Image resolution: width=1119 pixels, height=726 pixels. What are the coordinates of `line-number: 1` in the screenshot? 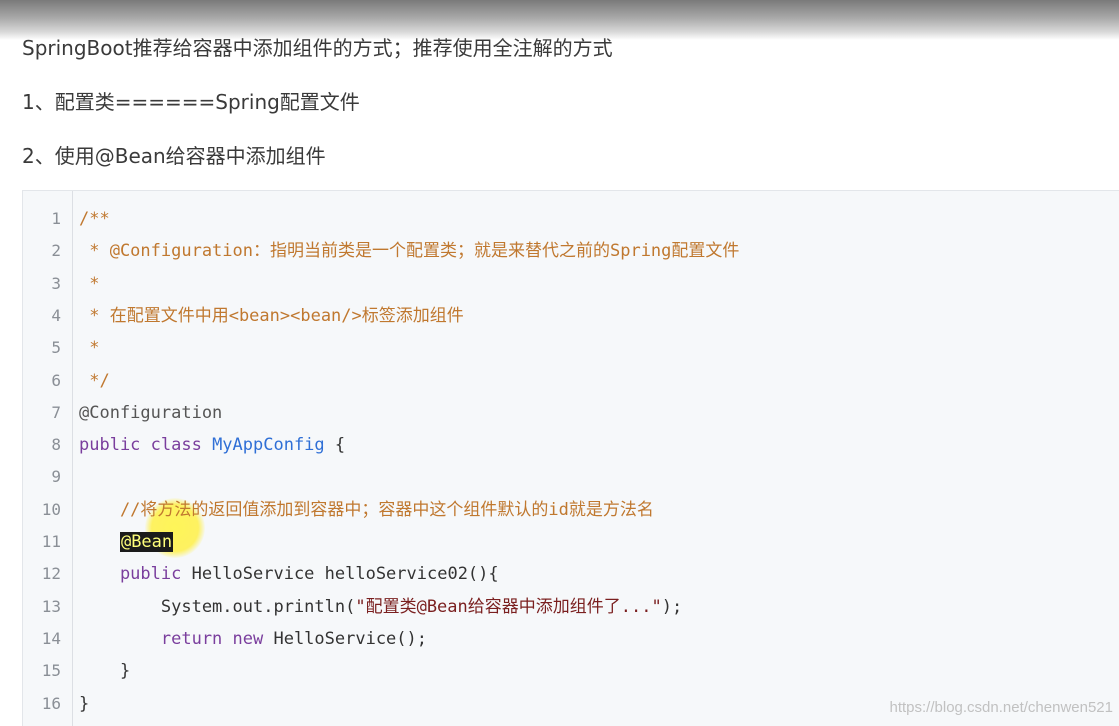 It's located at (56, 218).